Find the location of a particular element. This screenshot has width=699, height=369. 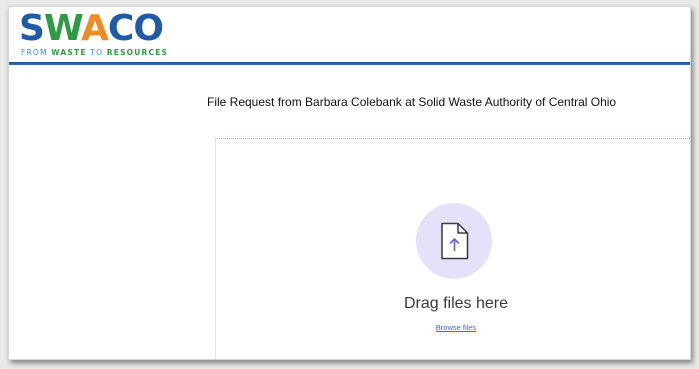

upload-icon-circle is located at coordinates (454, 241).